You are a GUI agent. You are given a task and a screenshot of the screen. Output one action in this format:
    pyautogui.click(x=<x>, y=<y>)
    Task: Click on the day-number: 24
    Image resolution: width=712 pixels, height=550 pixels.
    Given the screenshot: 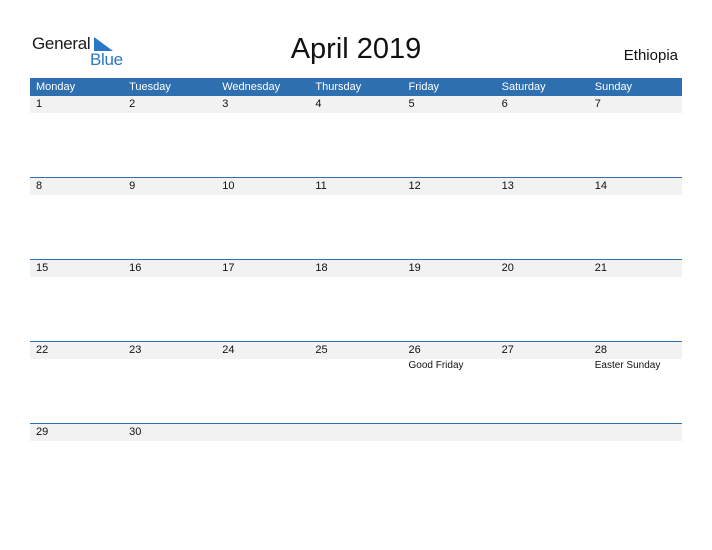 What is the action you would take?
    pyautogui.click(x=228, y=350)
    